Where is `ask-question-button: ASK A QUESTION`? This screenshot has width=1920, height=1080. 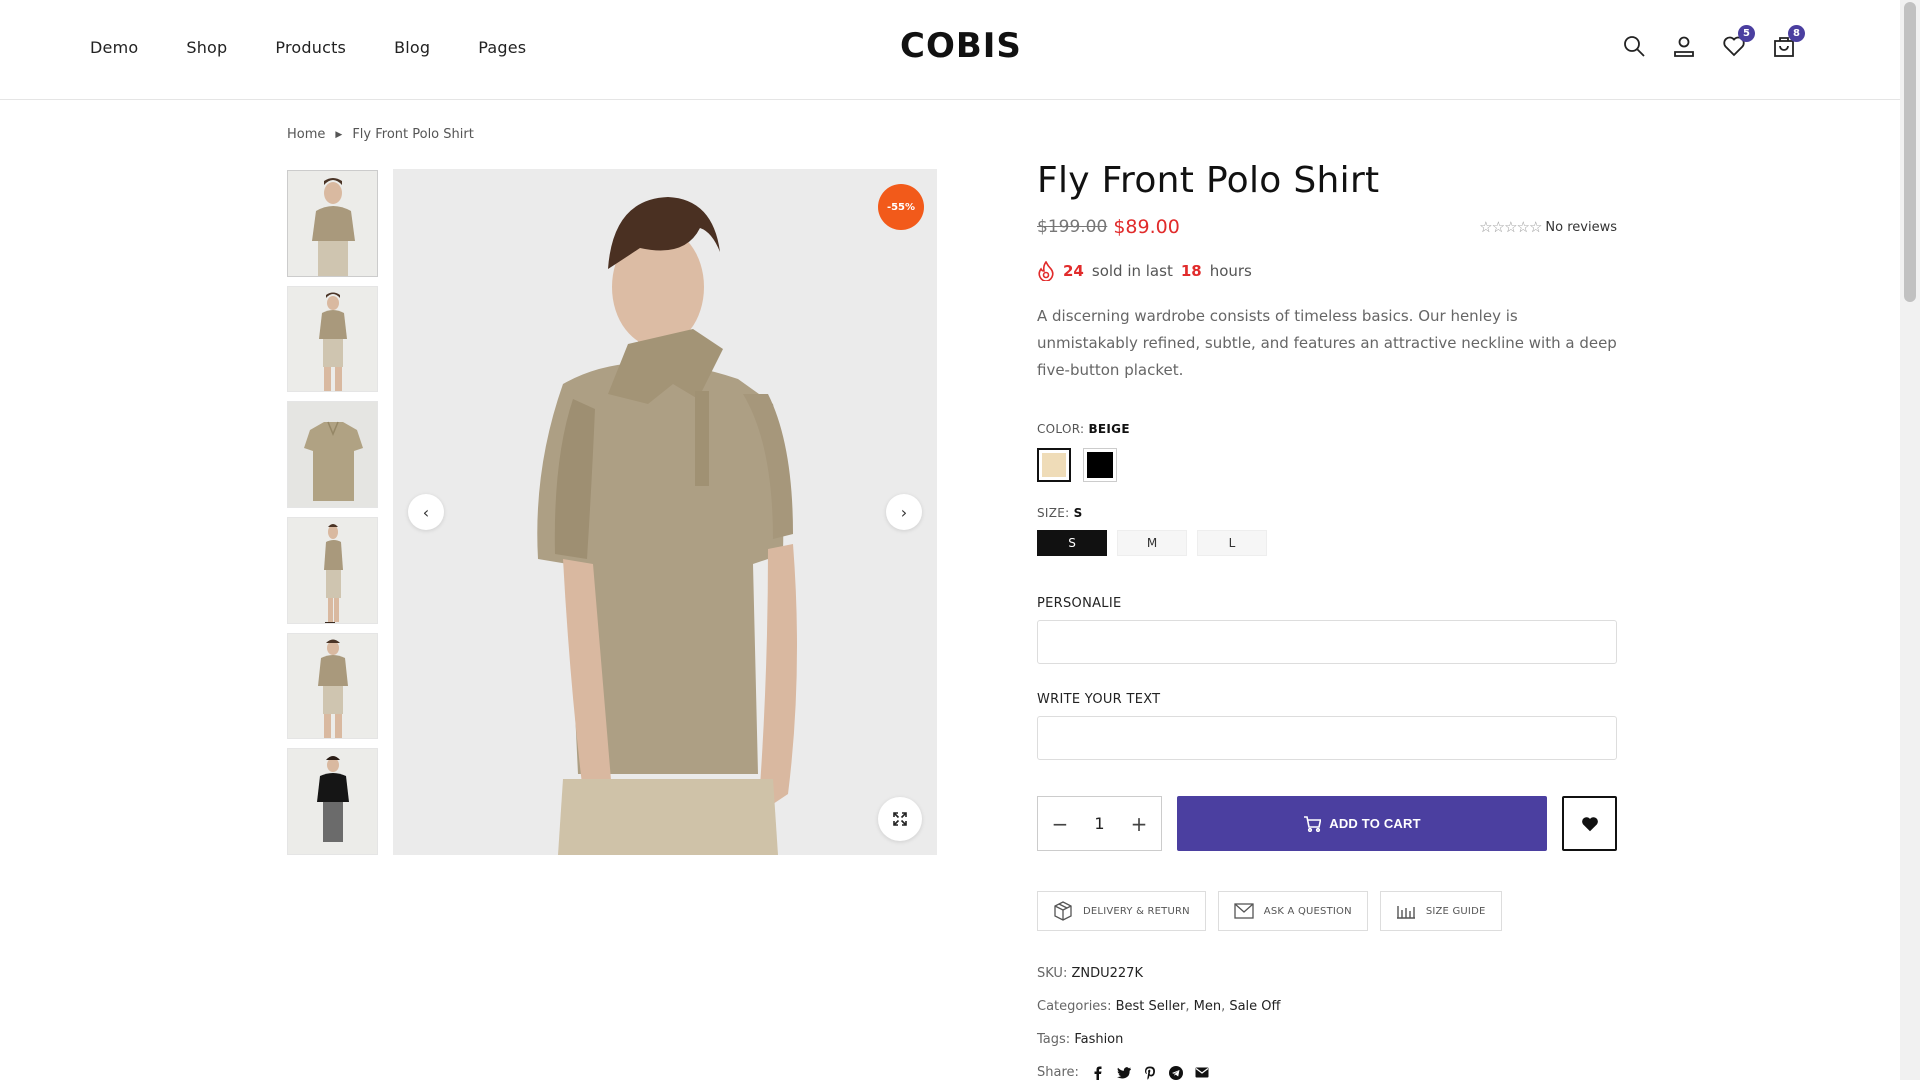
ask-question-button: ASK A QUESTION is located at coordinates (1292, 911).